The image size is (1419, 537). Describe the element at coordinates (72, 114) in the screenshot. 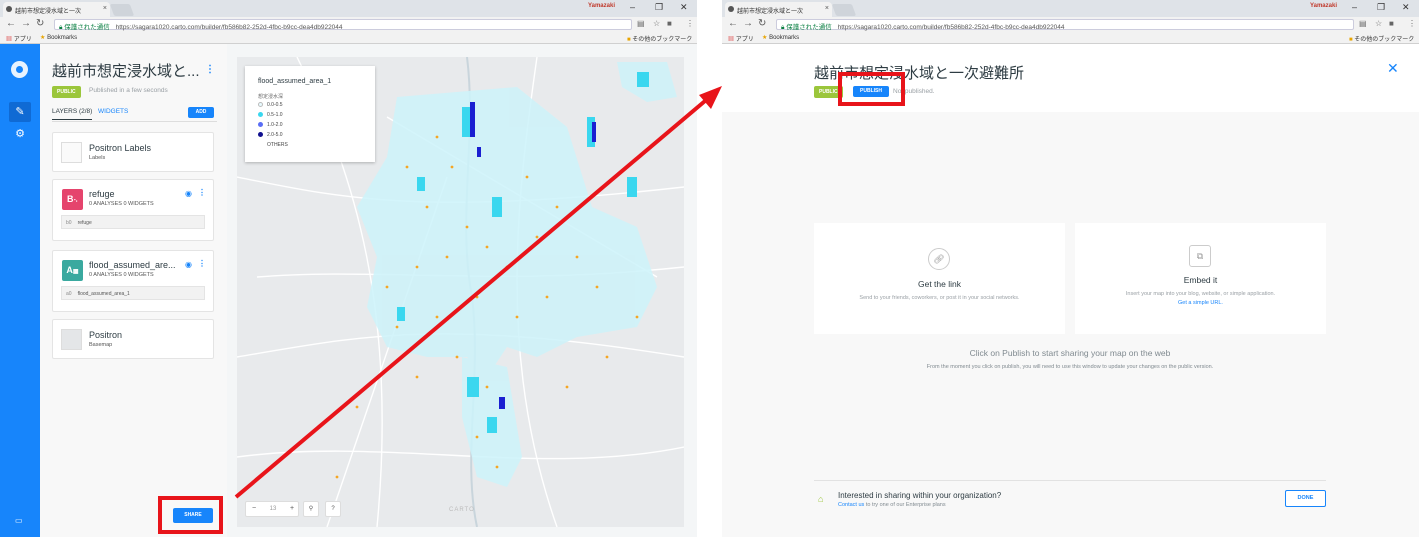

I see `tab-layers: LAYERS (2/8)` at that location.